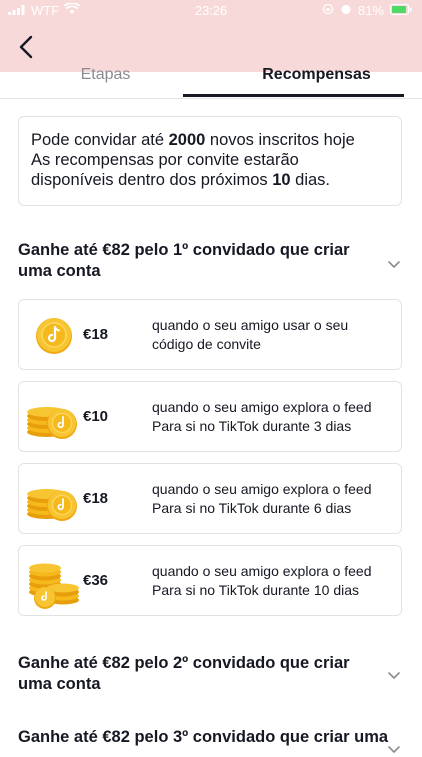 The width and height of the screenshot is (422, 757). I want to click on invite-limit: 2000, so click(187, 140).